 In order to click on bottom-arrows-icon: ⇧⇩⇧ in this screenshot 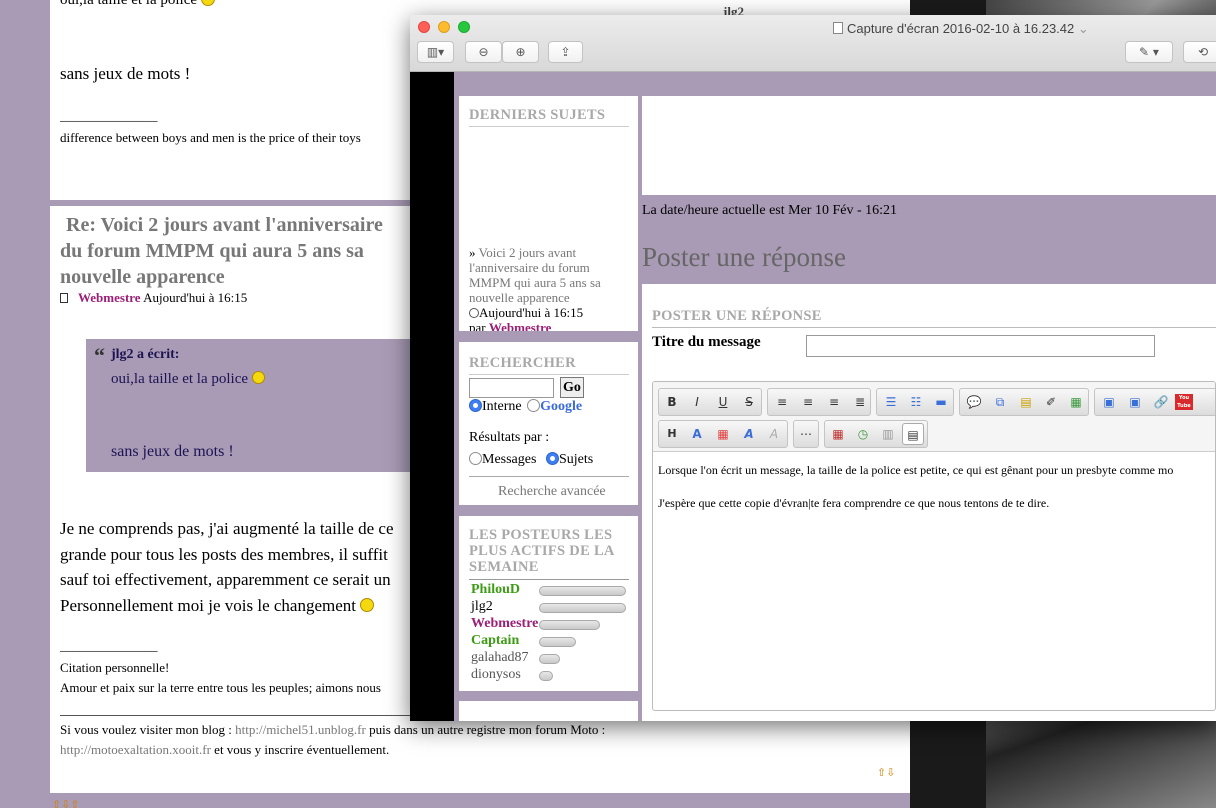, I will do `click(66, 803)`.